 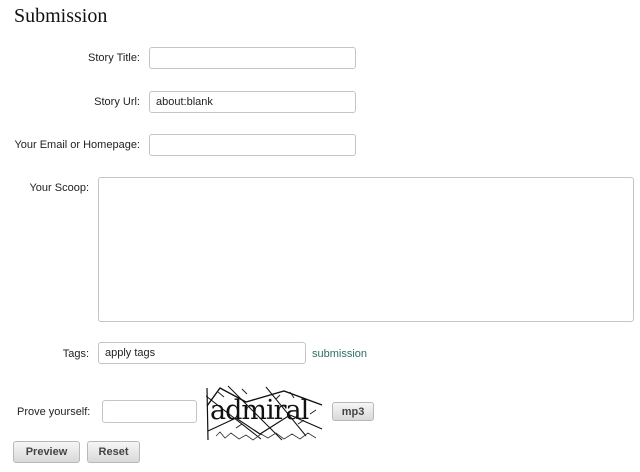 What do you see at coordinates (149, 411) in the screenshot?
I see `captcha-input` at bounding box center [149, 411].